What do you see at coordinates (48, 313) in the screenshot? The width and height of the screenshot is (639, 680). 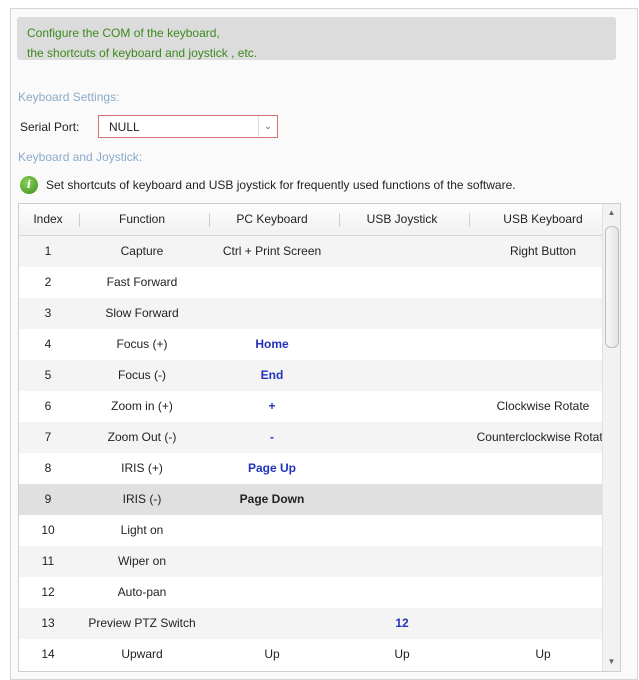 I see `cell-index: 3` at bounding box center [48, 313].